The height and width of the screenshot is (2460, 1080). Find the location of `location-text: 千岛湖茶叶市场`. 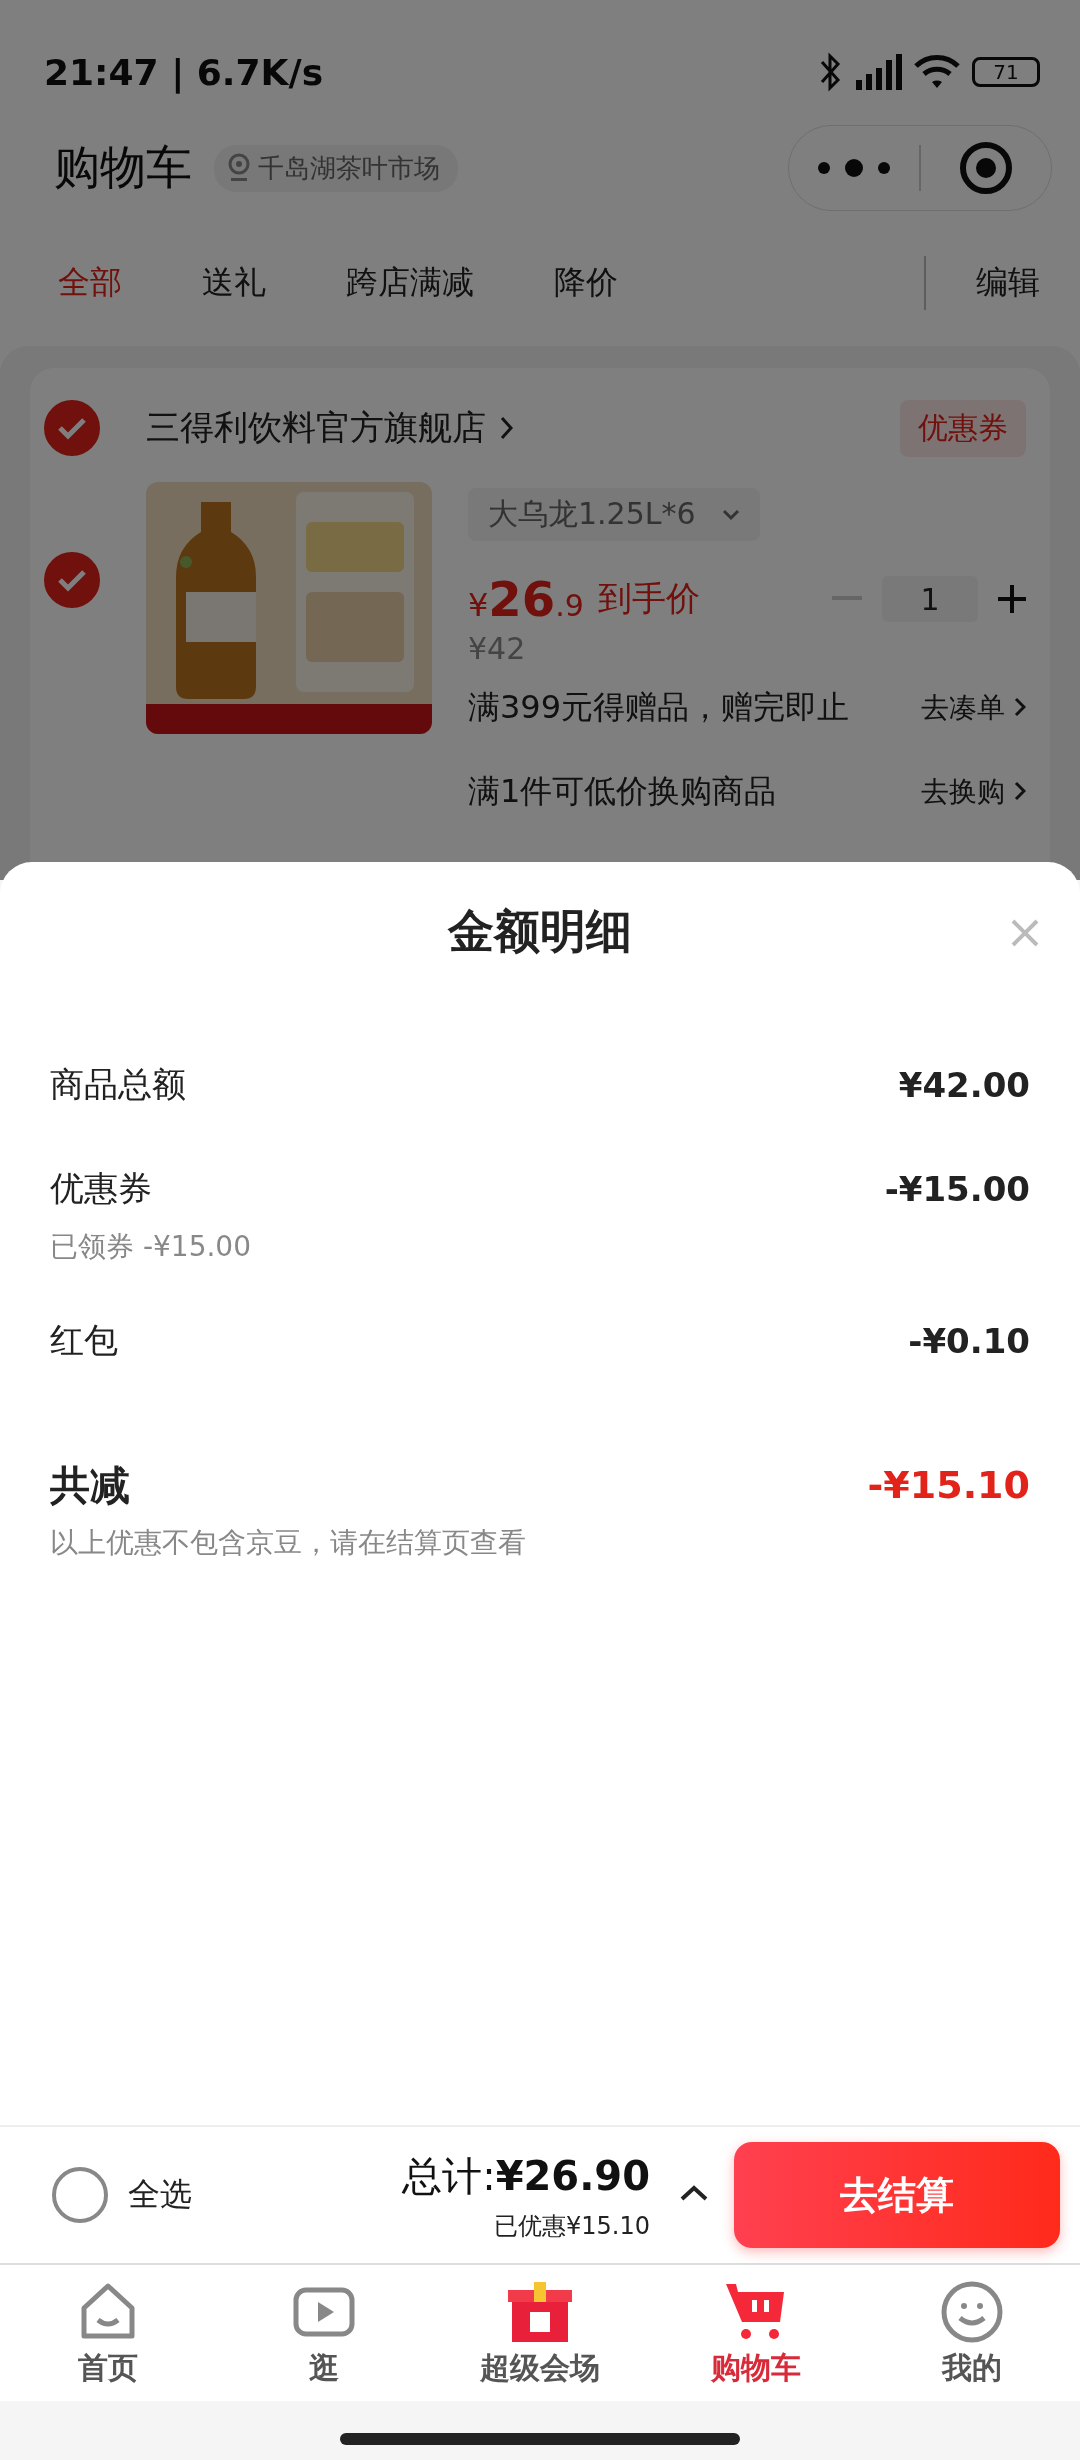

location-text: 千岛湖茶叶市场 is located at coordinates (349, 168).